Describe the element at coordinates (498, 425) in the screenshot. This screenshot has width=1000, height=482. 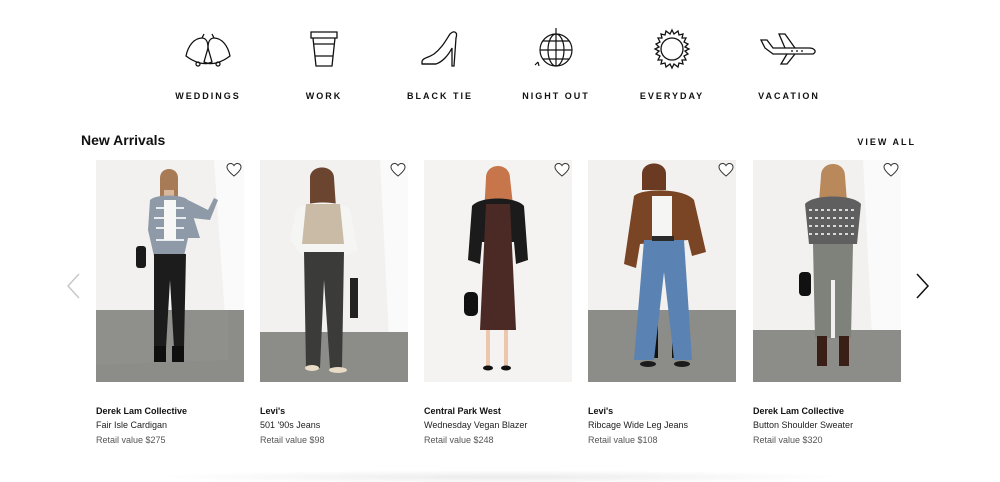
I see `product-name: Wednesday Vegan Blazer` at that location.